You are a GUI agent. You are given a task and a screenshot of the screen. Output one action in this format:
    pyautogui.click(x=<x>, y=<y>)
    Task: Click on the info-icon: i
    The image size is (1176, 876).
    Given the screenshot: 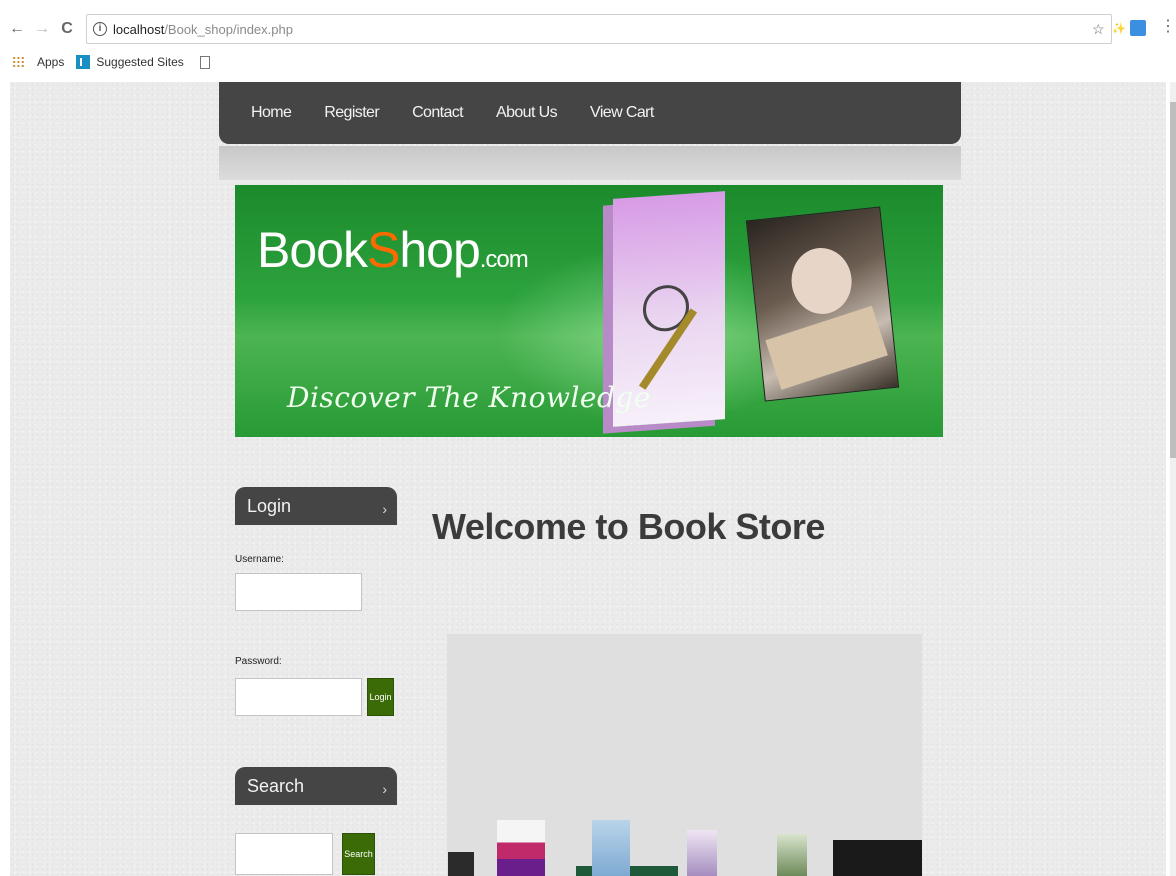 What is the action you would take?
    pyautogui.click(x=100, y=29)
    